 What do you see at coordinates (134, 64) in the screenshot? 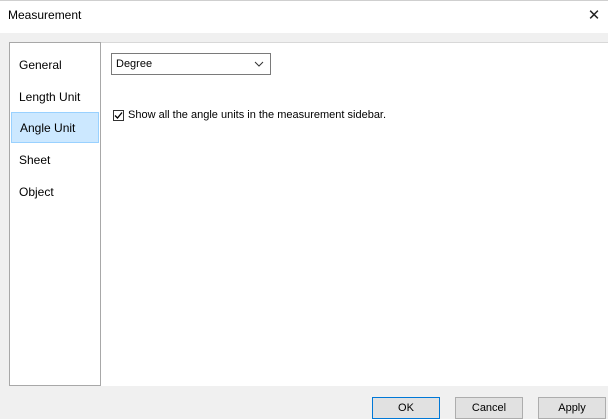
I see `angle-unit-select-value: Degree` at bounding box center [134, 64].